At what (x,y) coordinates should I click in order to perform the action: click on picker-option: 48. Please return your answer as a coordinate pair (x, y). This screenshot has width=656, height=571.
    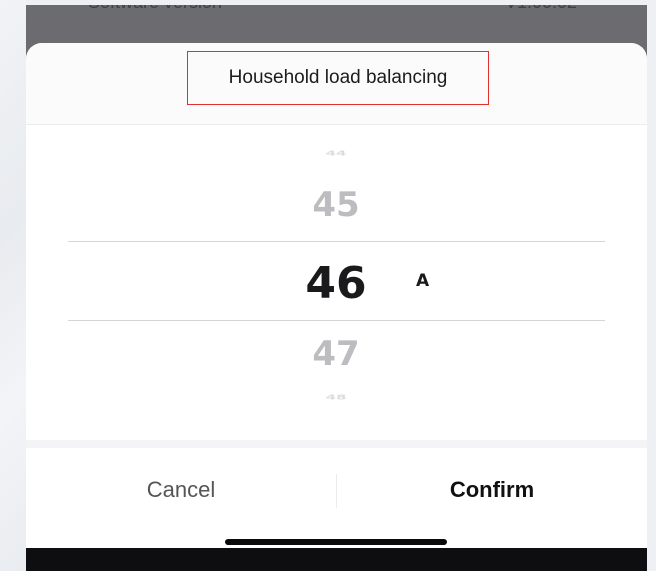
    Looking at the image, I should click on (336, 397).